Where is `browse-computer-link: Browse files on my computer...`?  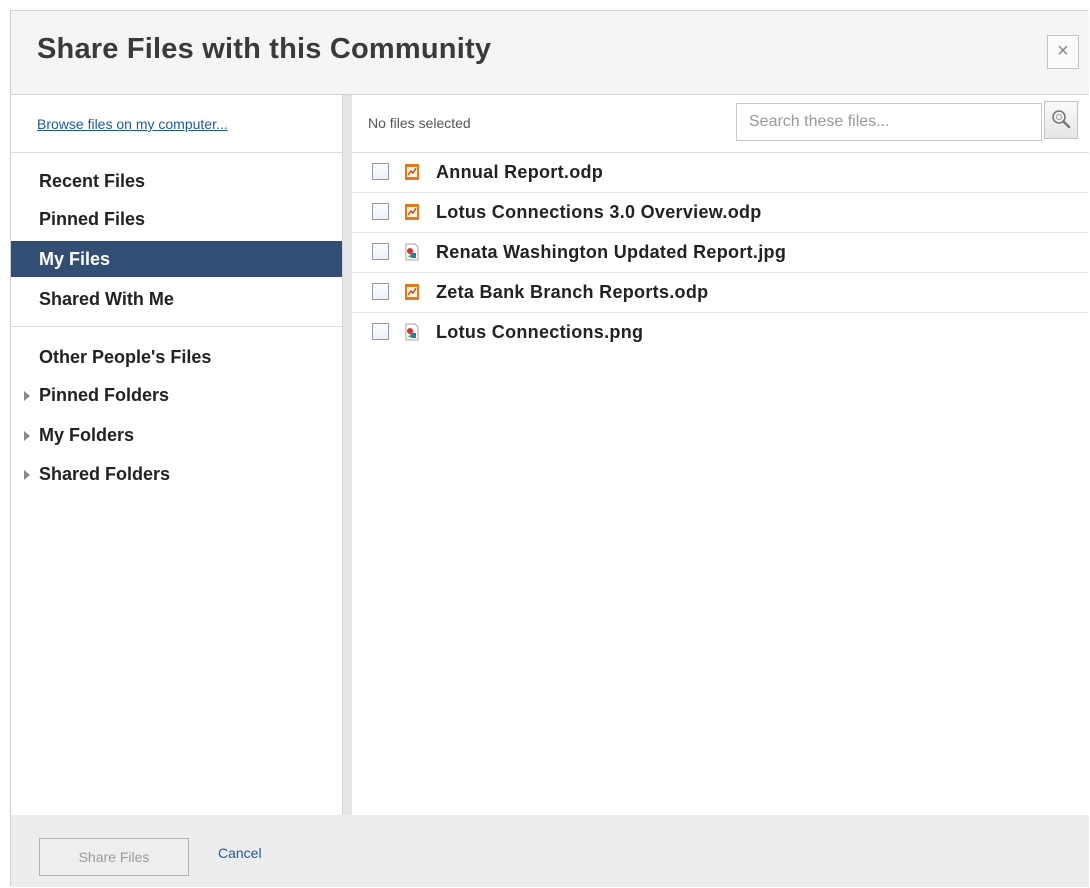 browse-computer-link: Browse files on my computer... is located at coordinates (132, 124).